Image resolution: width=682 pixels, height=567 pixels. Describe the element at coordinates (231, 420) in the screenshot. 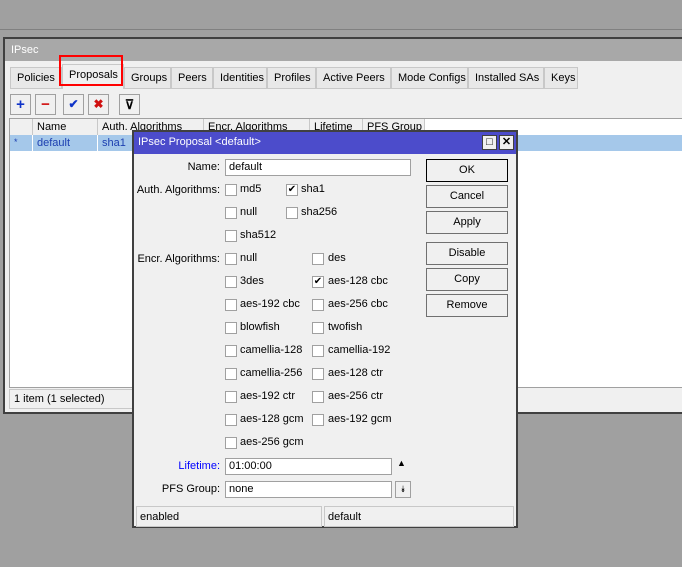

I see `encr-checkbox-aes-128-gcm` at that location.